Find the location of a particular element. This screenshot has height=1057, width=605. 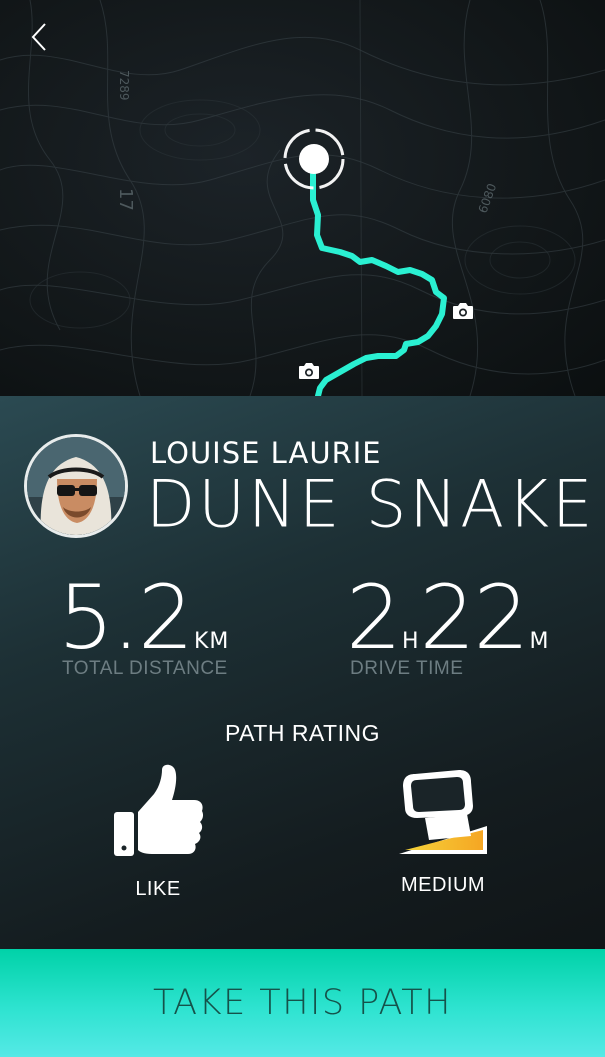

like-rating: LIKE is located at coordinates (158, 832).